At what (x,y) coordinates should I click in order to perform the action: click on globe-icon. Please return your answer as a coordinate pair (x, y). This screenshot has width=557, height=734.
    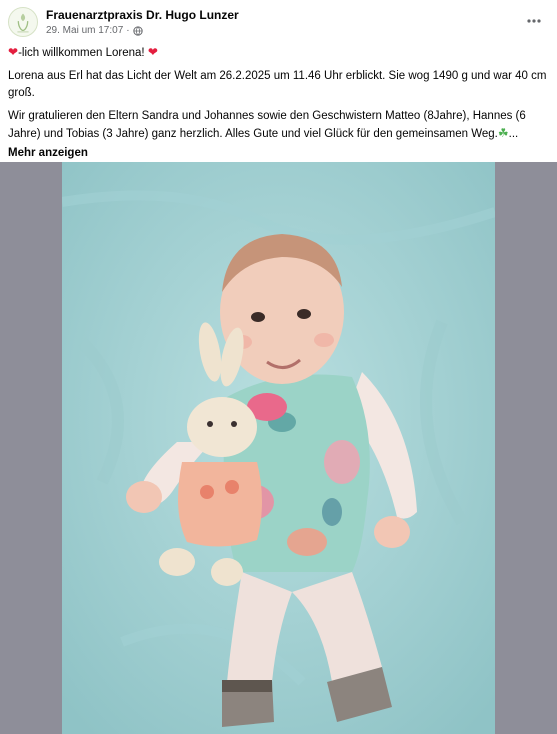
    Looking at the image, I should click on (137, 30).